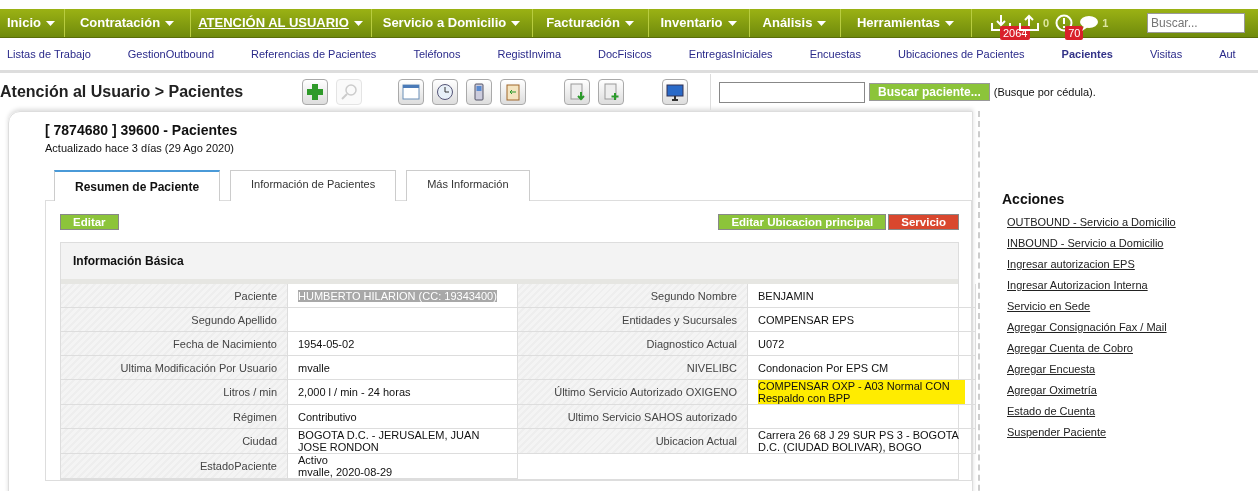 The height and width of the screenshot is (491, 1258). What do you see at coordinates (1091, 222) in the screenshot?
I see `action-link: OUTBOUND - Servicio a Domicilio` at bounding box center [1091, 222].